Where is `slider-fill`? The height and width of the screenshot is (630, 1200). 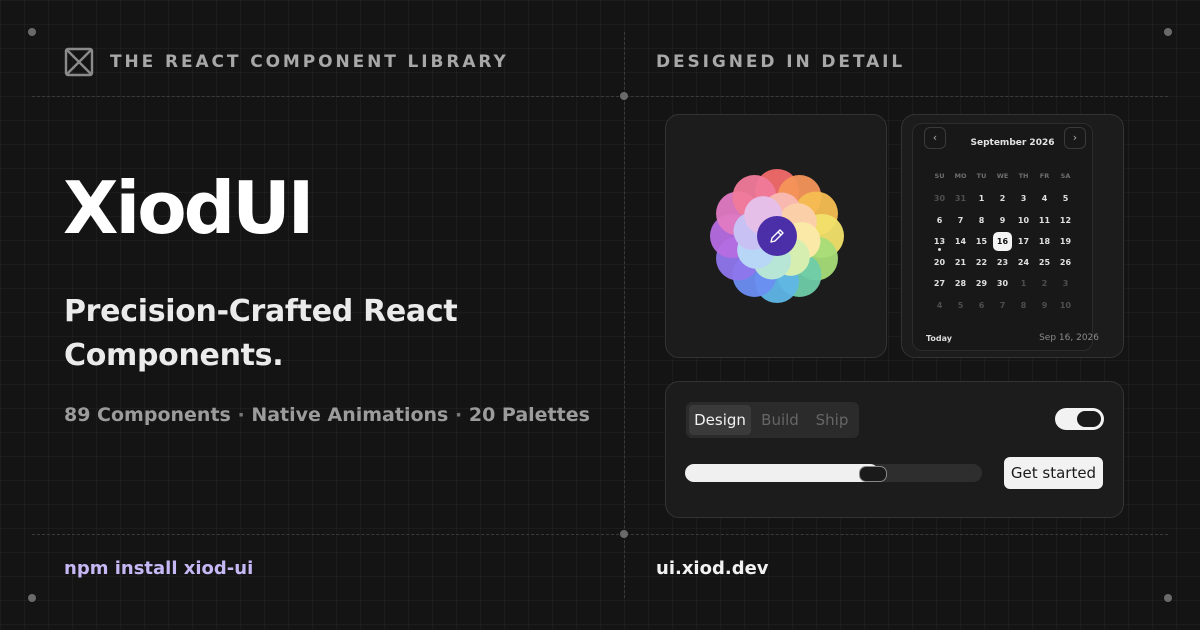
slider-fill is located at coordinates (782, 473).